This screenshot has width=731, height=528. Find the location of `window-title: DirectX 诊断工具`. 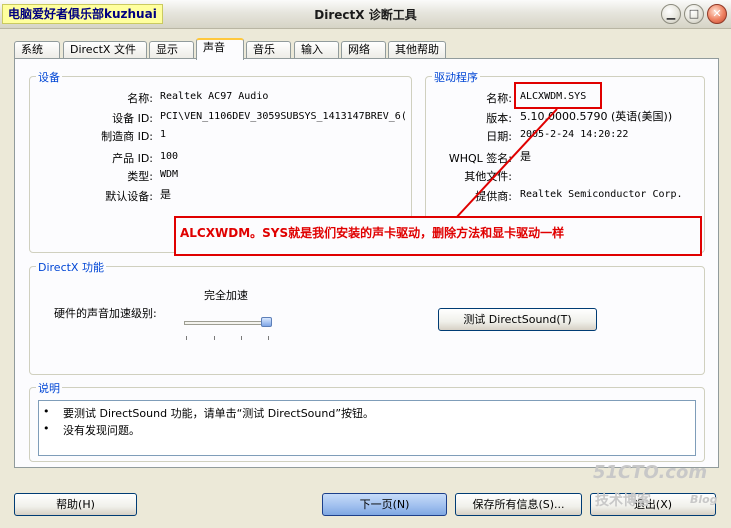

window-title: DirectX 诊断工具 is located at coordinates (365, 15).